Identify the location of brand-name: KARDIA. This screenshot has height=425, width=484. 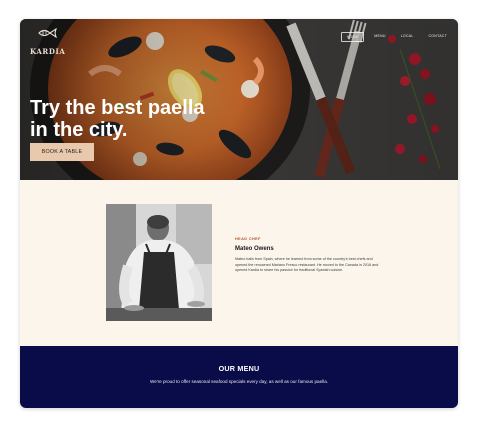
(48, 51).